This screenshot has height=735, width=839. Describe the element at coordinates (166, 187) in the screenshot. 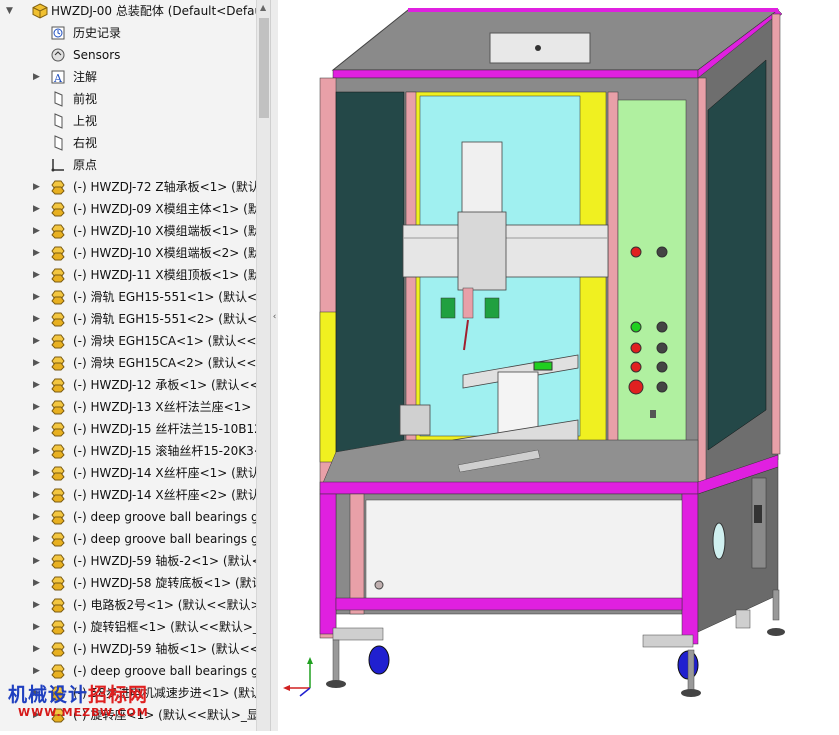

I see `tree-item-label: (-) HWZDJ-72 Z轴承板<1> (默认` at that location.